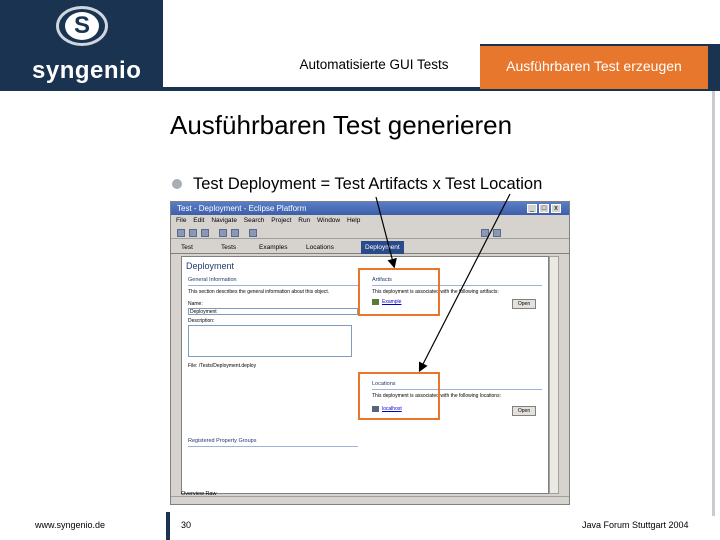 Image resolution: width=720 pixels, height=540 pixels. What do you see at coordinates (374, 64) in the screenshot?
I see `header-tab-topic: Automatisierte GUI Tests` at bounding box center [374, 64].